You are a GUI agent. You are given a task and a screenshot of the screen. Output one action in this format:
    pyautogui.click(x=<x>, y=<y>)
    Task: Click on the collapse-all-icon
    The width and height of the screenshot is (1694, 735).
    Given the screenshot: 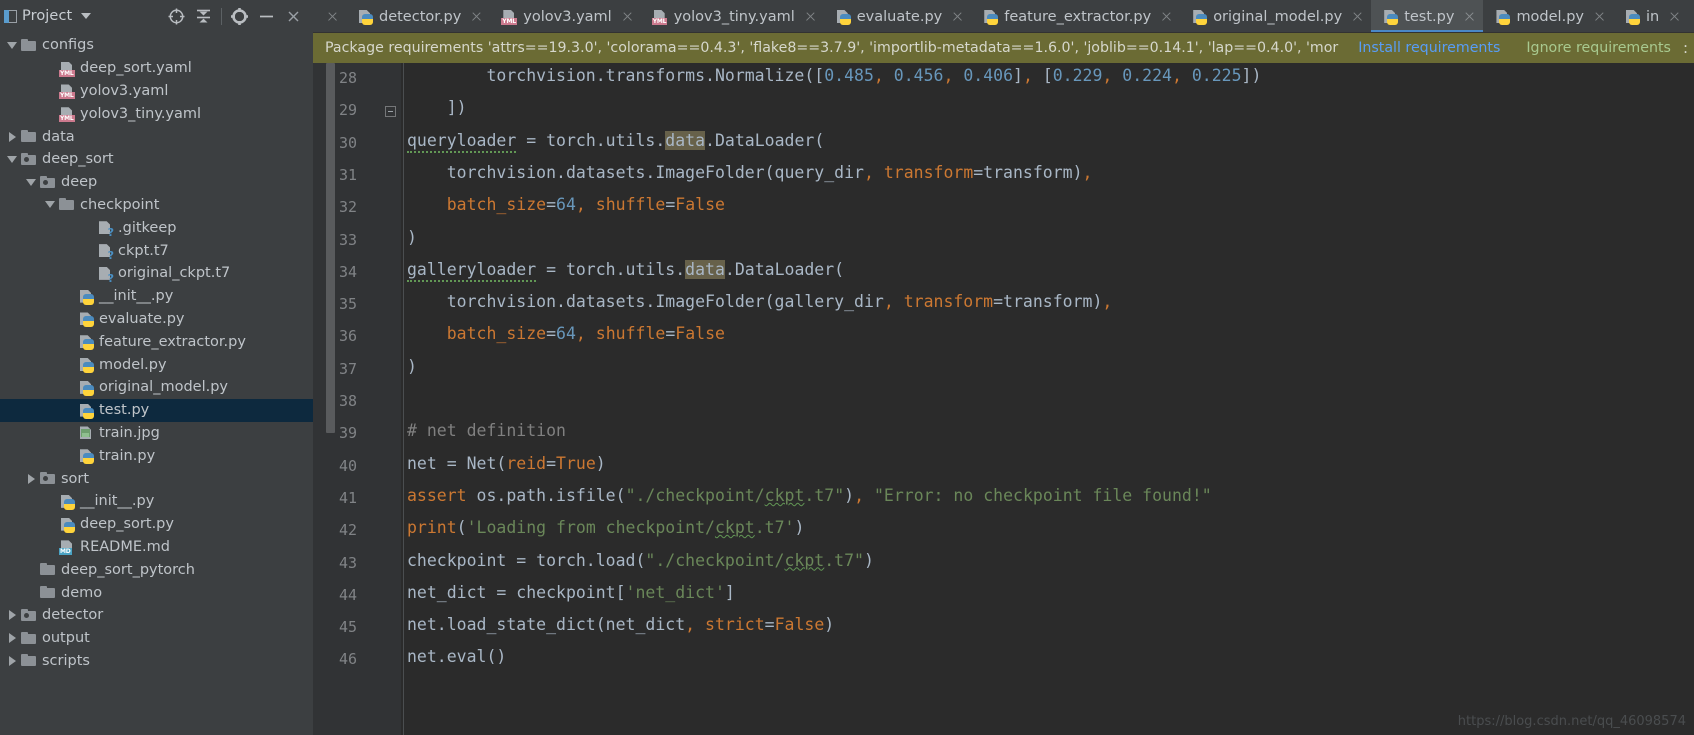 What is the action you would take?
    pyautogui.click(x=203, y=16)
    